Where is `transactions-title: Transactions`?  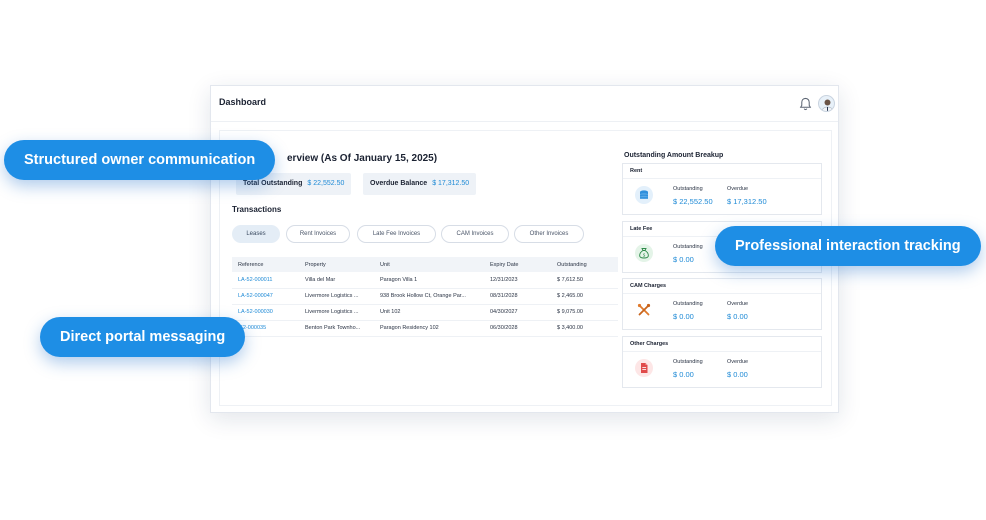 transactions-title: Transactions is located at coordinates (257, 209).